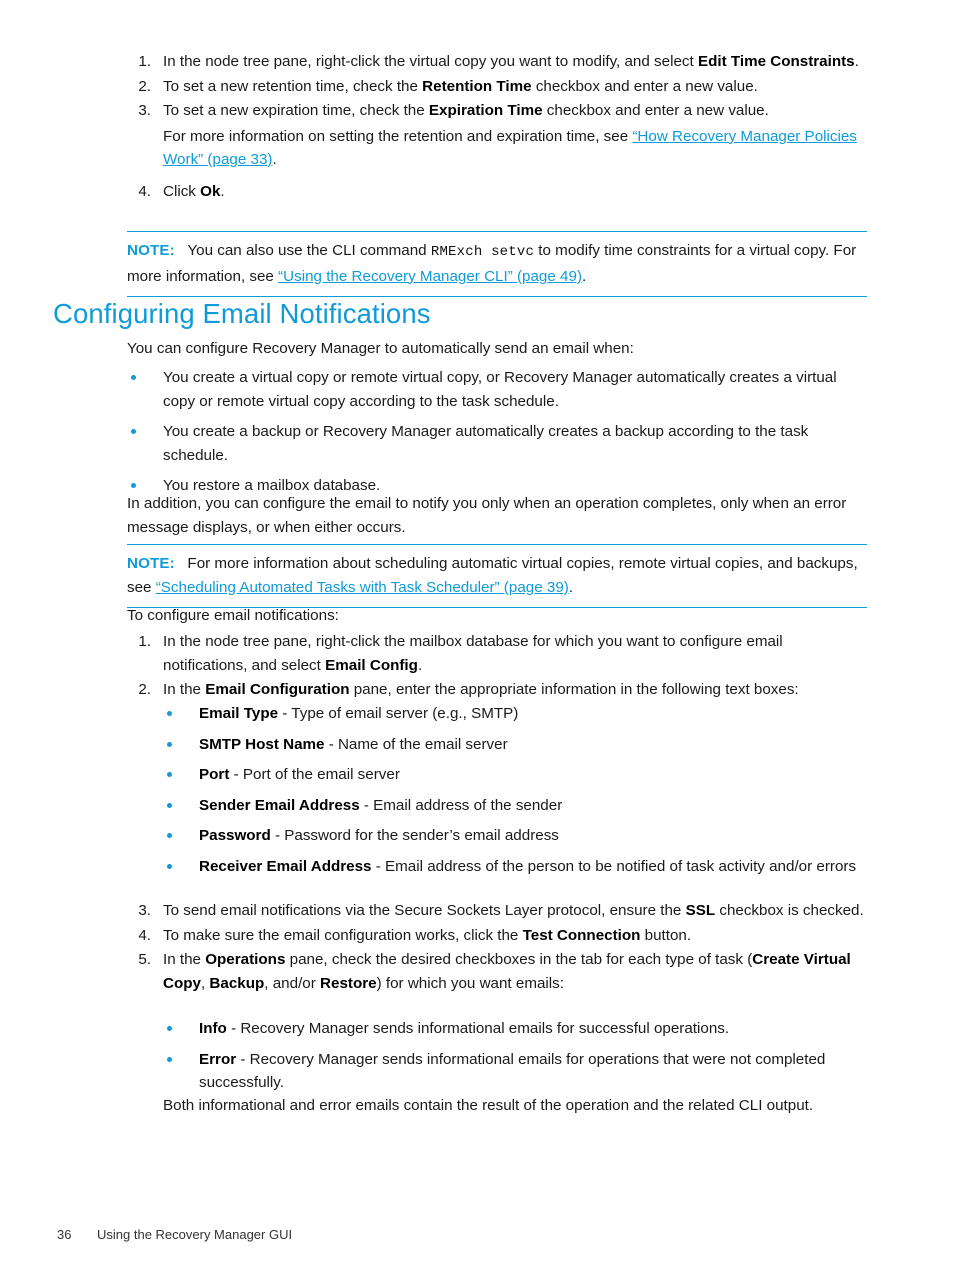  What do you see at coordinates (144, 191) in the screenshot?
I see `list-number: 4.` at bounding box center [144, 191].